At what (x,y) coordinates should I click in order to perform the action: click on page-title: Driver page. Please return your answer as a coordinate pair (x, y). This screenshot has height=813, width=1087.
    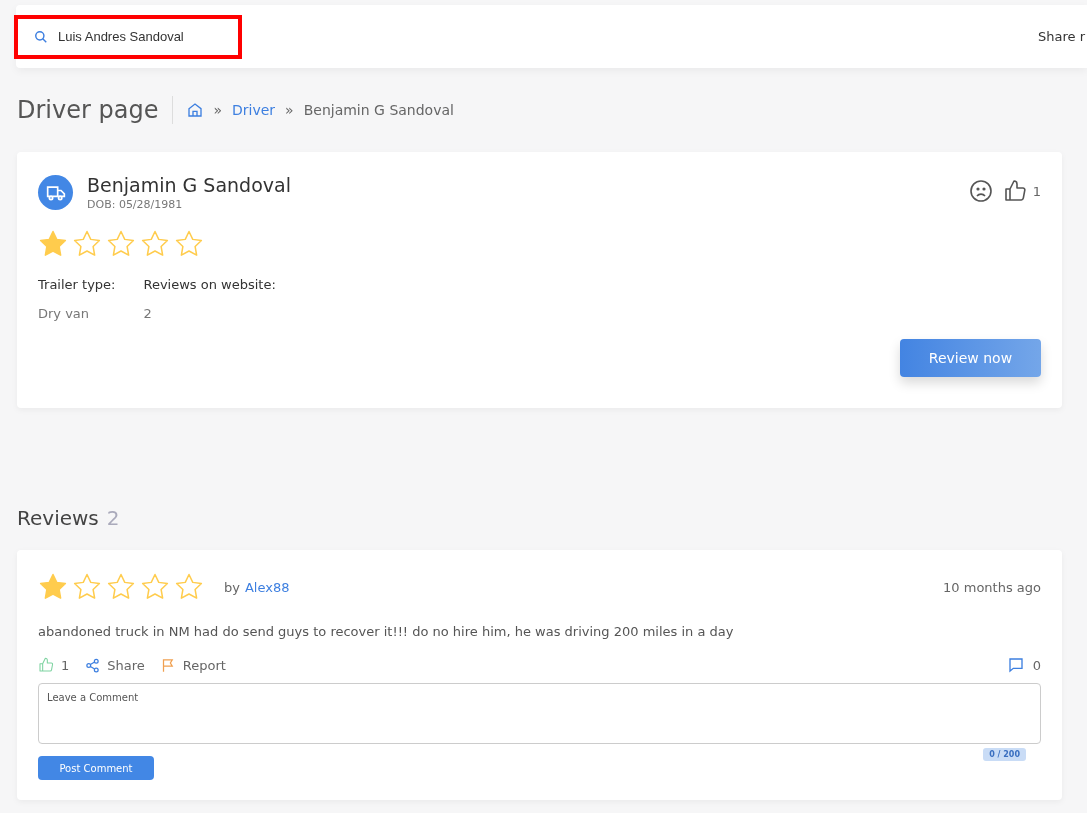
    Looking at the image, I should click on (95, 110).